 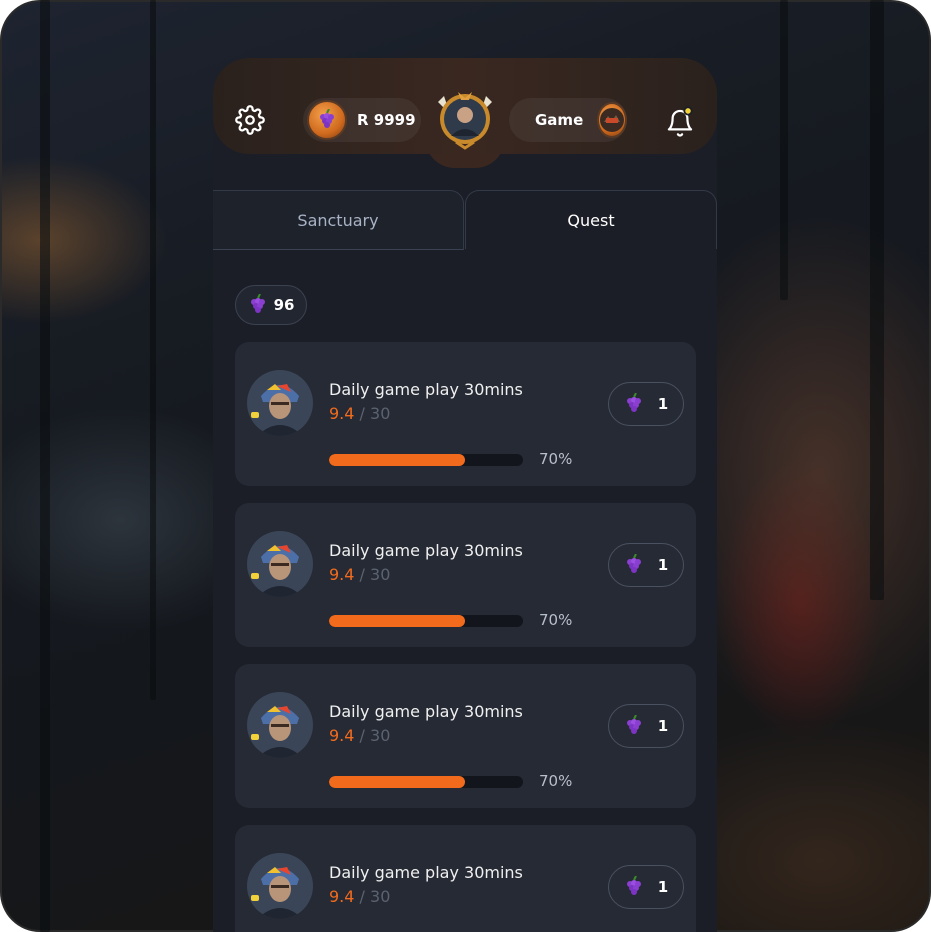 I want to click on currency-amount: R 9999, so click(x=386, y=120).